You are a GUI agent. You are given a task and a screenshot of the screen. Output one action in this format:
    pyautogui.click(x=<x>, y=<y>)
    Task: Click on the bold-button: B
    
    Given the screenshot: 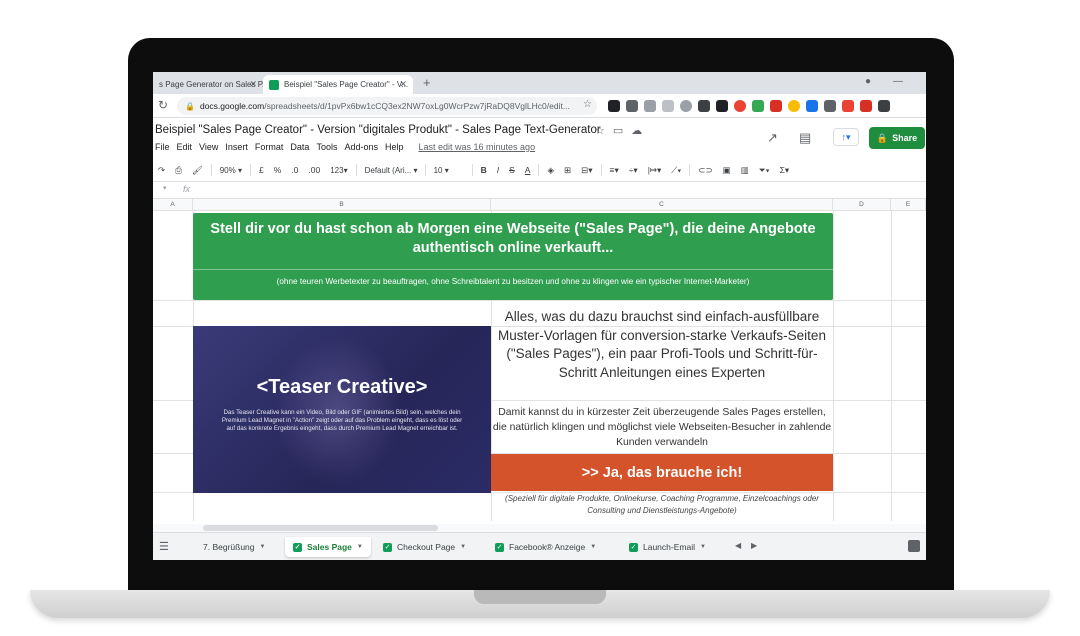 What is the action you would take?
    pyautogui.click(x=484, y=170)
    